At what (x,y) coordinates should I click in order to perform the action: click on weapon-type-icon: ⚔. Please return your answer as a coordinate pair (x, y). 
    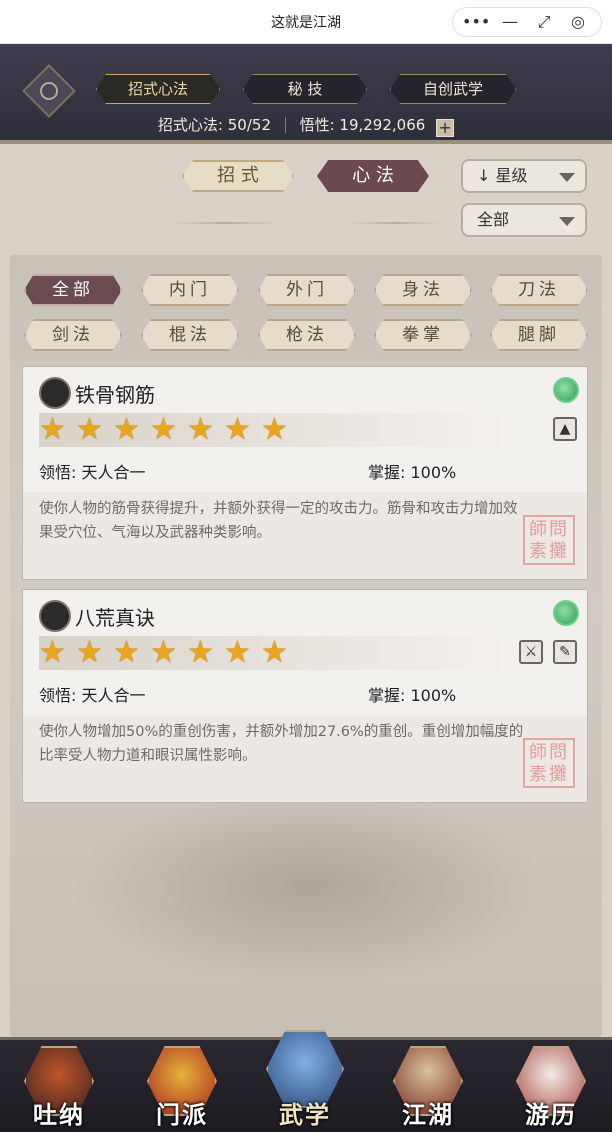
    Looking at the image, I should click on (531, 652).